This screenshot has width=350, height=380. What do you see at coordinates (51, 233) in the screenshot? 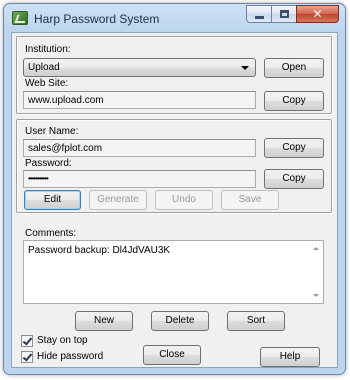
I see `comments-label: Comments:` at bounding box center [51, 233].